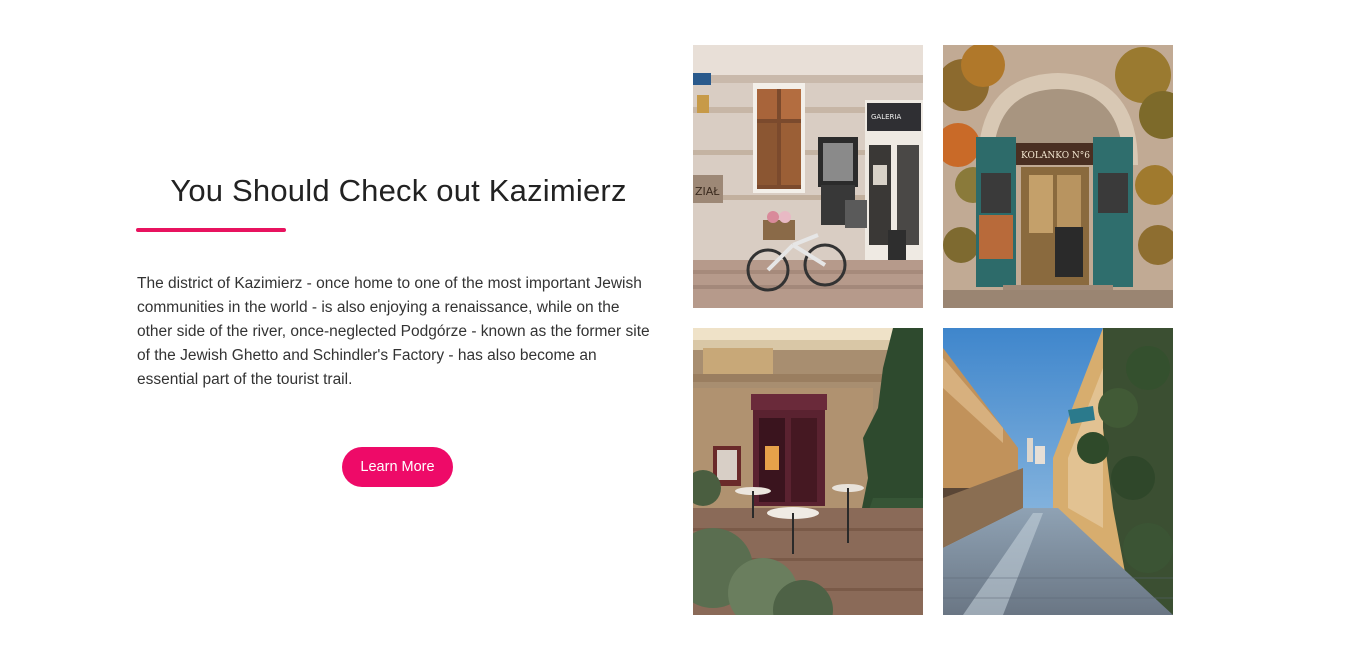 Image resolution: width=1366 pixels, height=657 pixels. Describe the element at coordinates (707, 191) in the screenshot. I see `ział-tag: ZIAŁ` at that location.